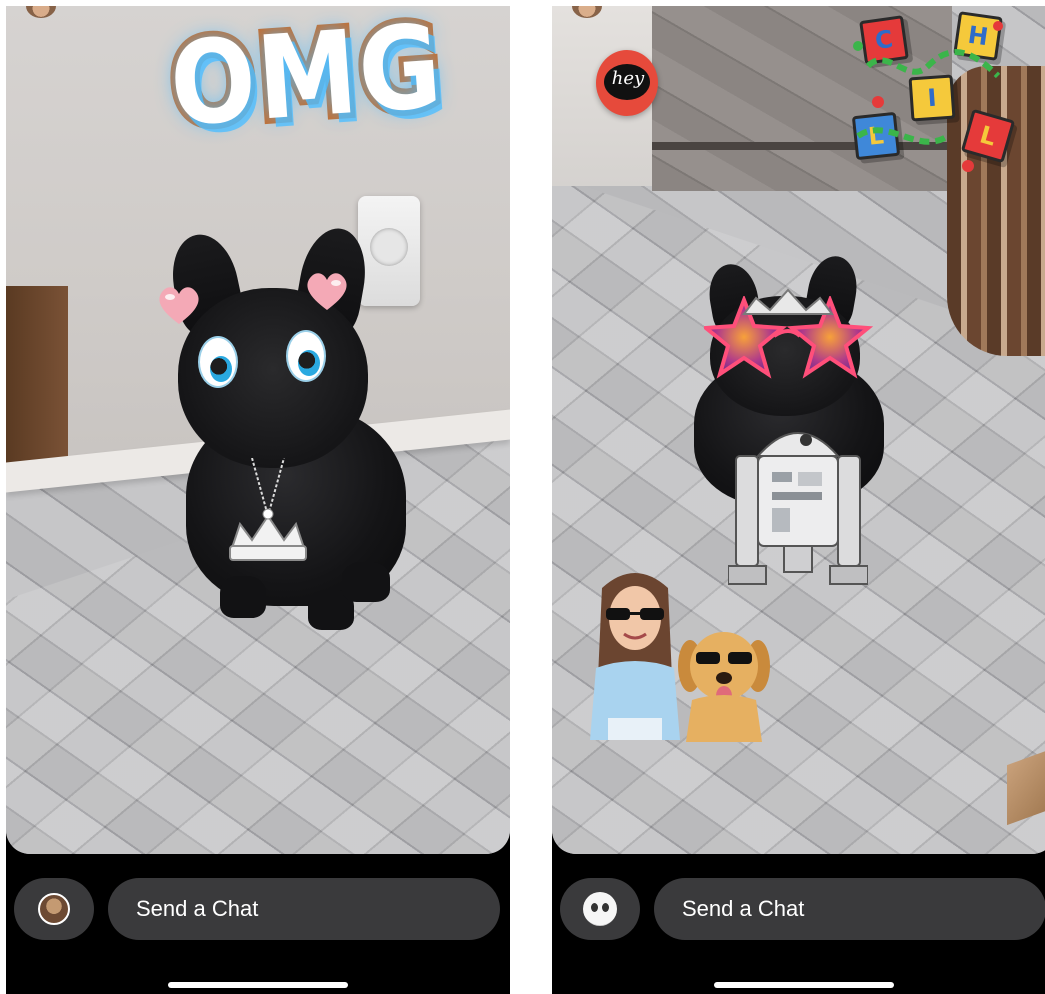 The width and height of the screenshot is (1045, 994). What do you see at coordinates (221, 369) in the screenshot?
I see `googly-pupil-left` at bounding box center [221, 369].